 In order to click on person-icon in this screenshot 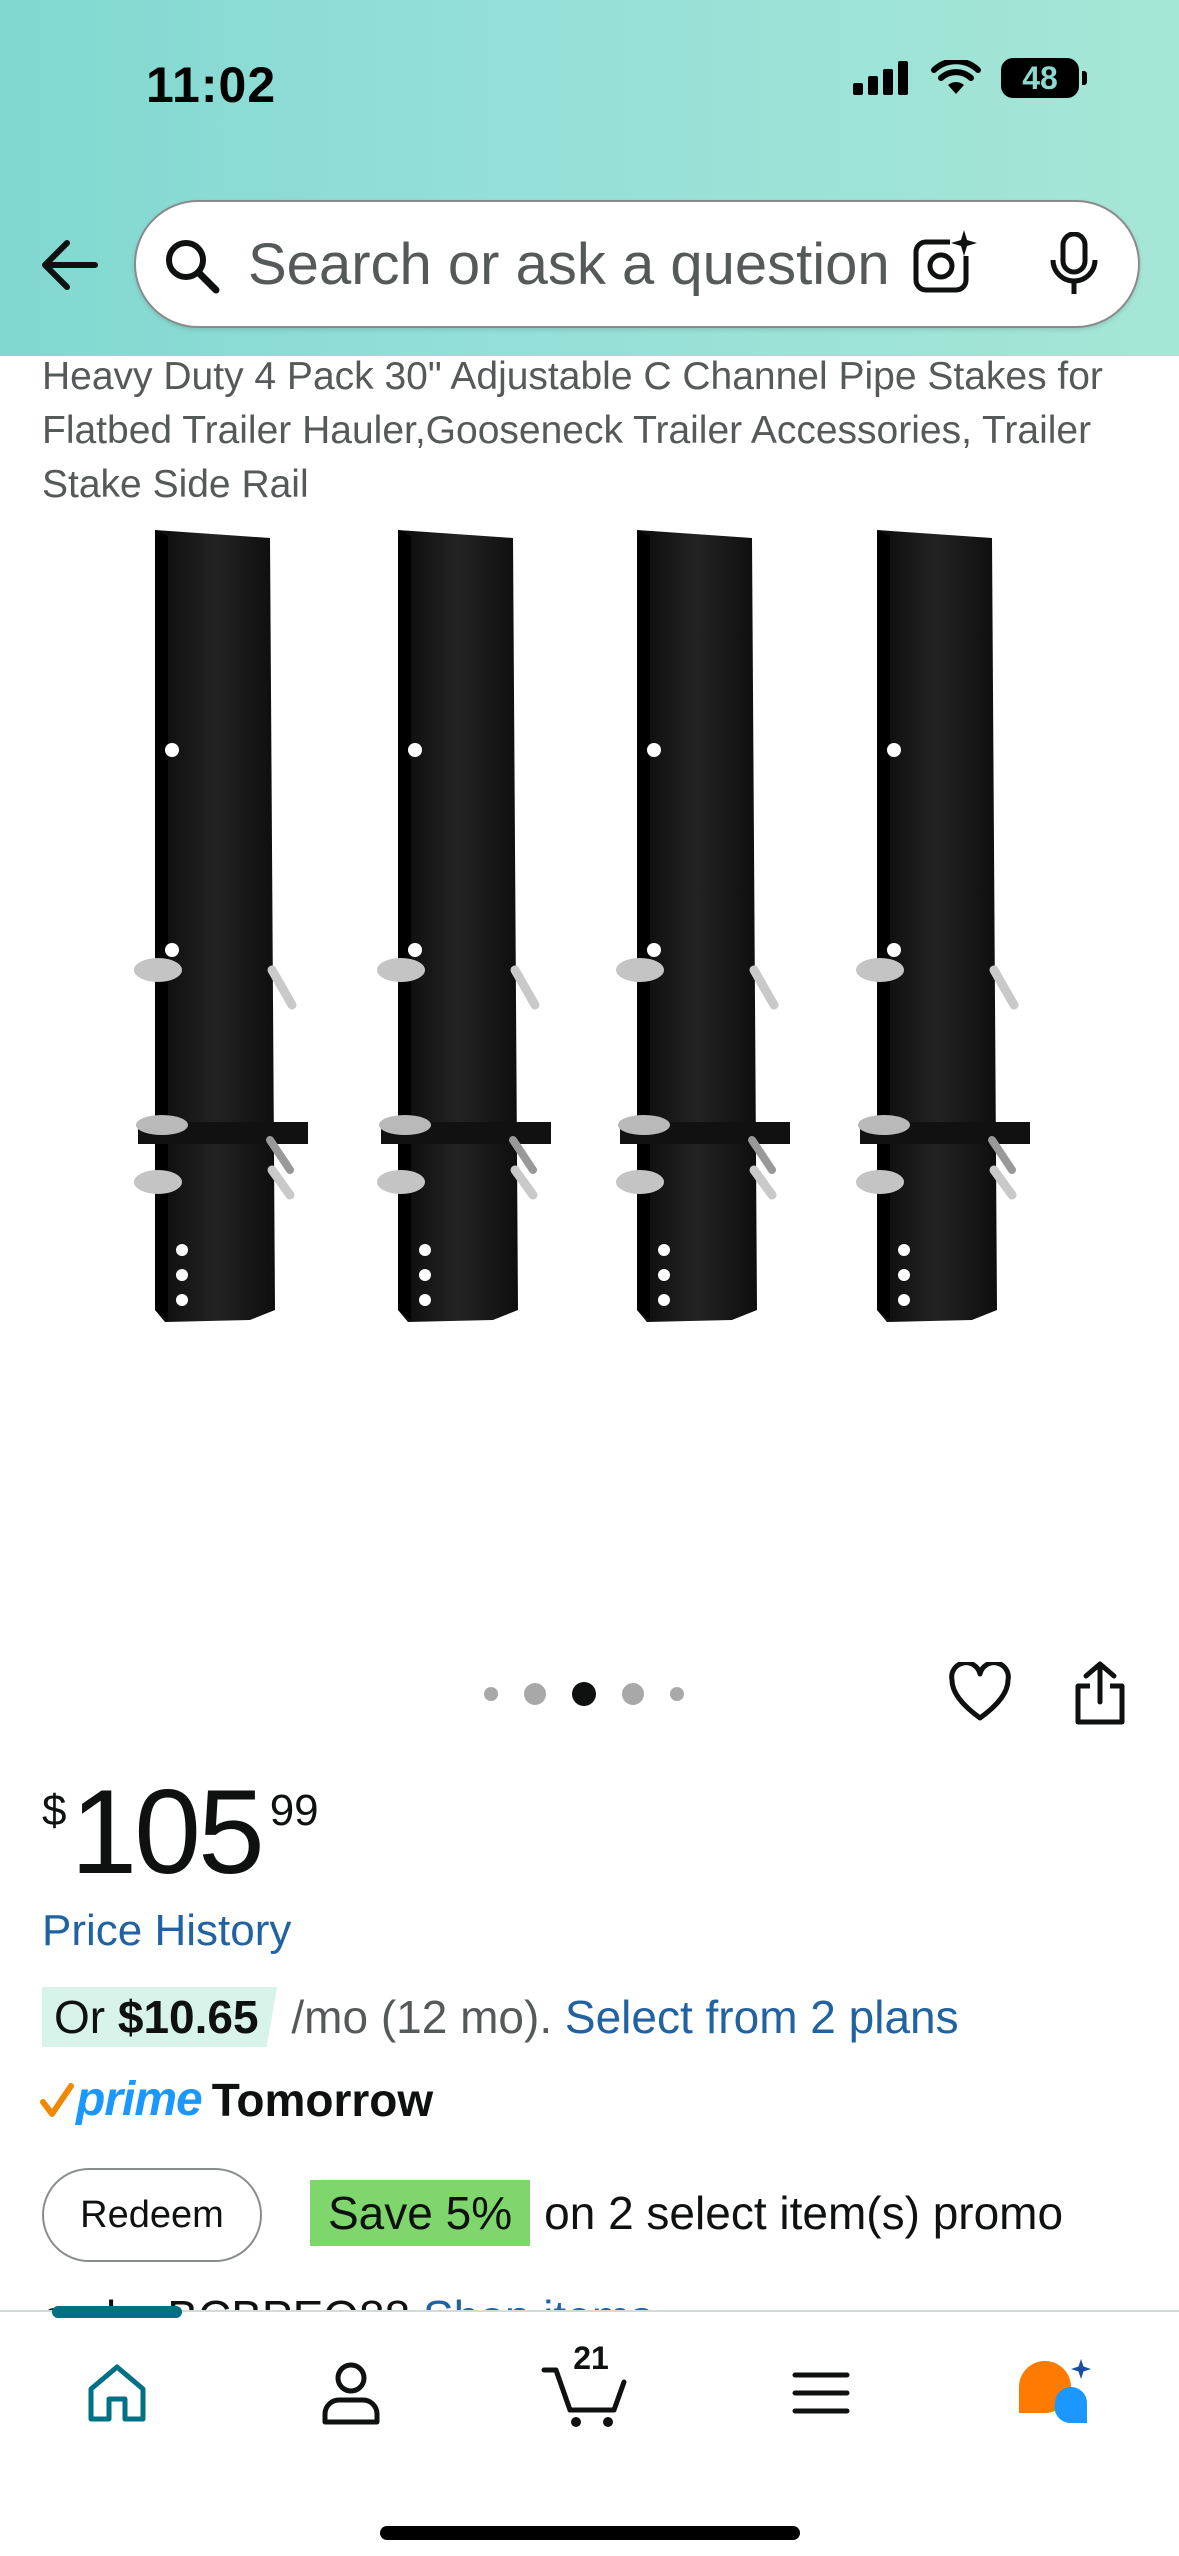, I will do `click(351, 2393)`.